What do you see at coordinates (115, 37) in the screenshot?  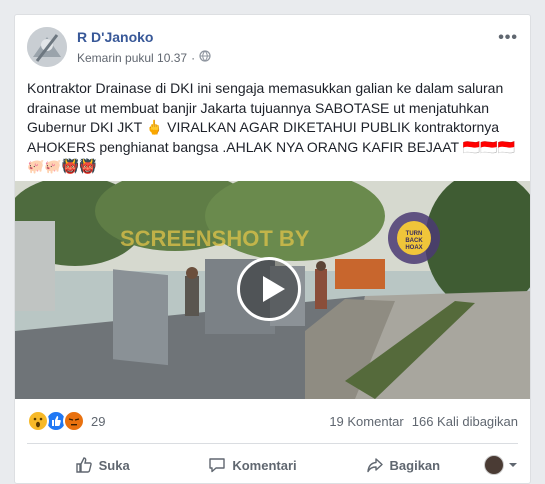 I see `author-name: R D'Janoko` at bounding box center [115, 37].